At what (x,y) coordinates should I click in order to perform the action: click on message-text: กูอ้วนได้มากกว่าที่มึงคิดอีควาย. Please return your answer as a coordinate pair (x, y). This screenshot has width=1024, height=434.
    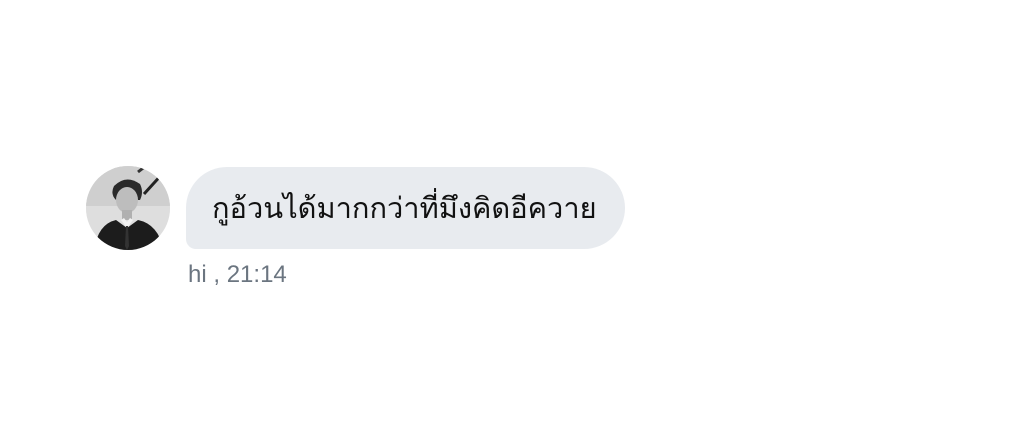
    Looking at the image, I should click on (404, 208).